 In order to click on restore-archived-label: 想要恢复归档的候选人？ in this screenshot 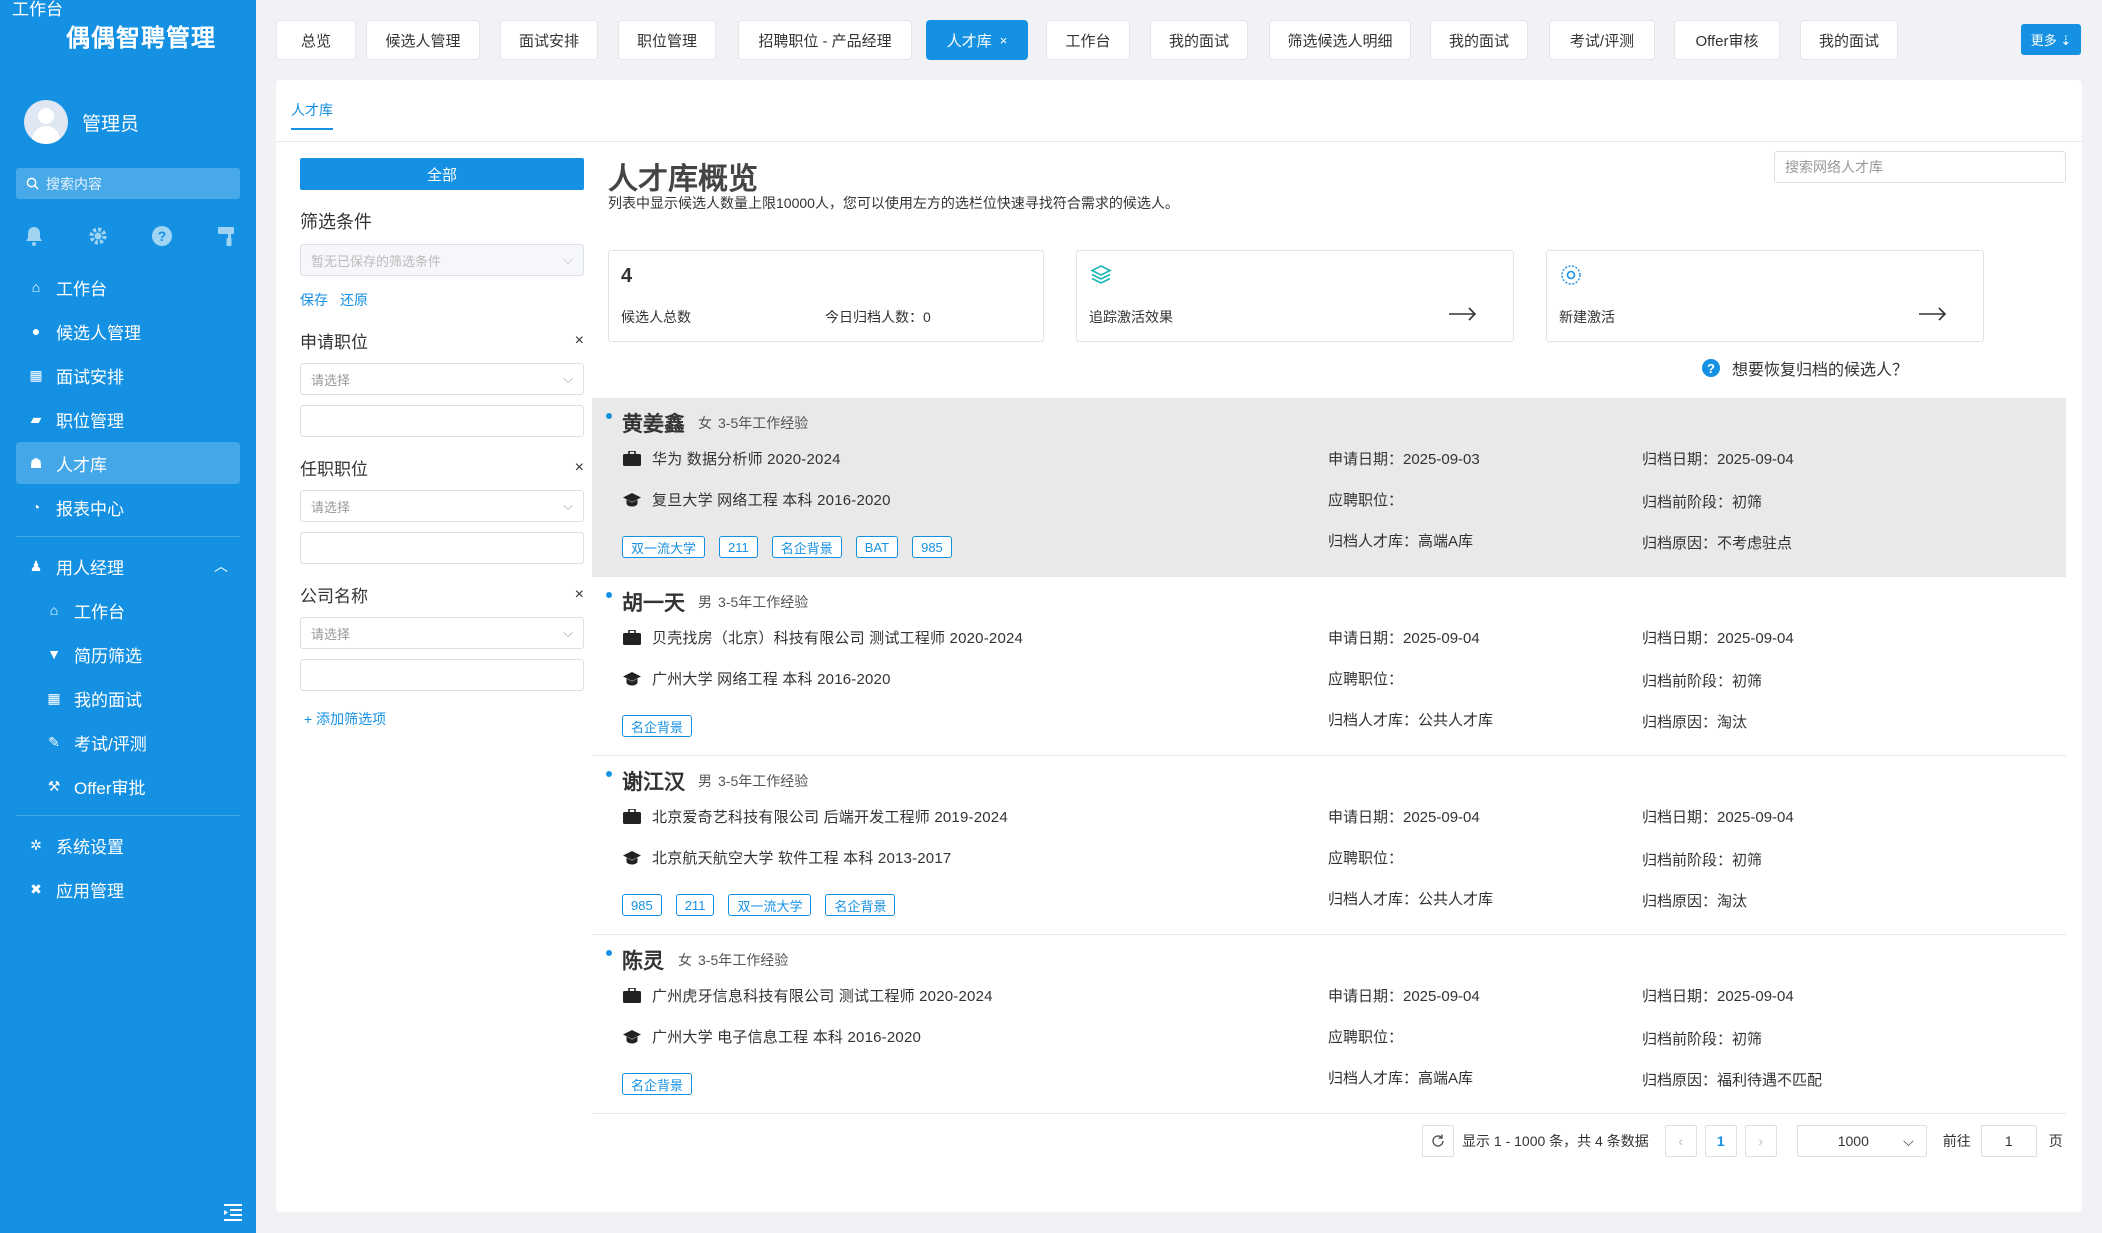, I will do `click(1820, 370)`.